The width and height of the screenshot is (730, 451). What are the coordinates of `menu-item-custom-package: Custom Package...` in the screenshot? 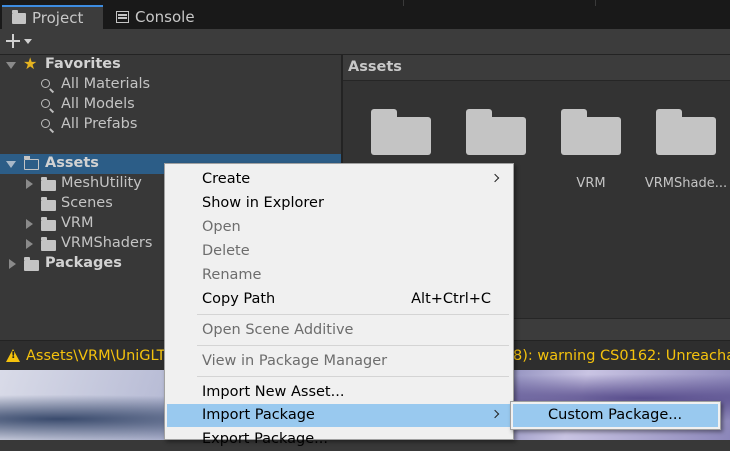 It's located at (615, 415).